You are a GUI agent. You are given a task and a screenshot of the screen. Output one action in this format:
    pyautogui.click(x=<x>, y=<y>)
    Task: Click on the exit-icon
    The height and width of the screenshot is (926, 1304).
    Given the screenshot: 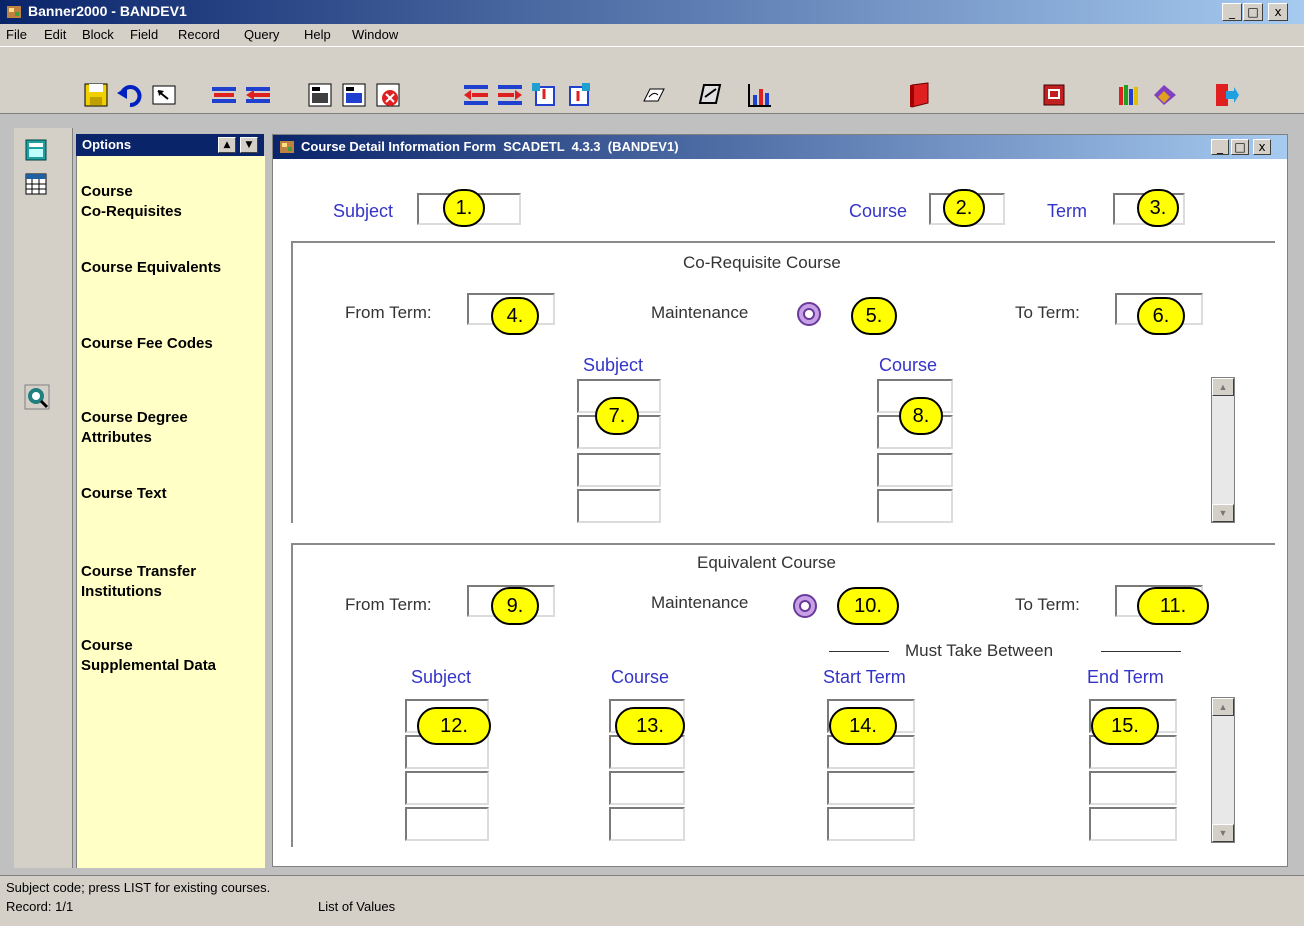 What is the action you would take?
    pyautogui.click(x=1226, y=95)
    